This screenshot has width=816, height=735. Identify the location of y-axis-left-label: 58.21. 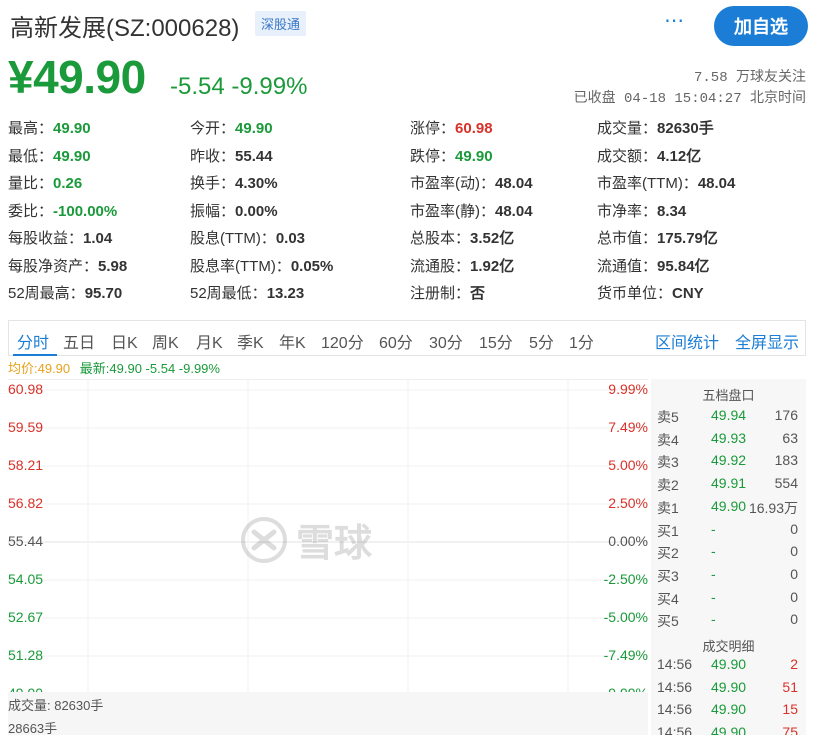
(26, 465).